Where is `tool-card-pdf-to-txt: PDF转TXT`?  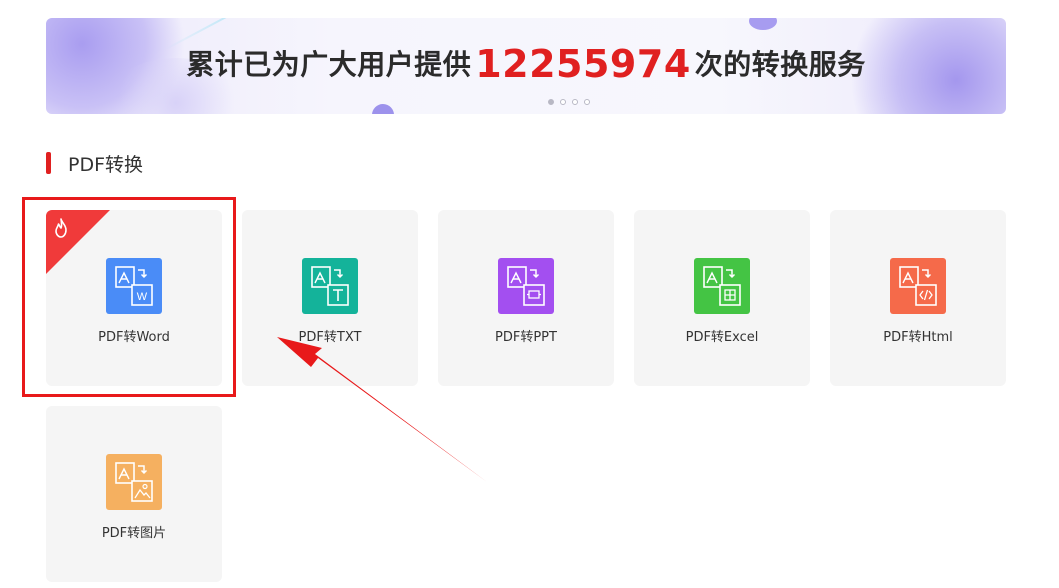
tool-card-pdf-to-txt: PDF转TXT is located at coordinates (330, 298).